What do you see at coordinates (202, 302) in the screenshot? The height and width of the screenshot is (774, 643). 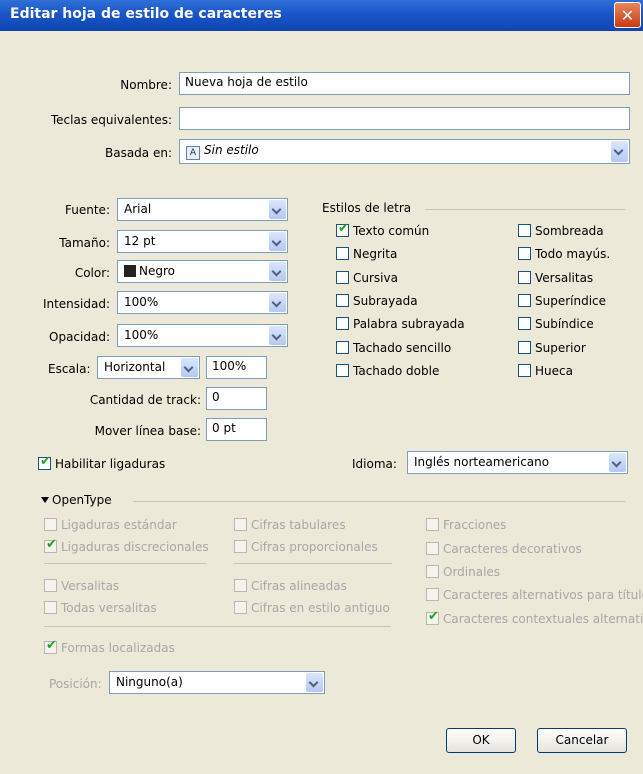 I see `intensity-dropdown: 100%` at bounding box center [202, 302].